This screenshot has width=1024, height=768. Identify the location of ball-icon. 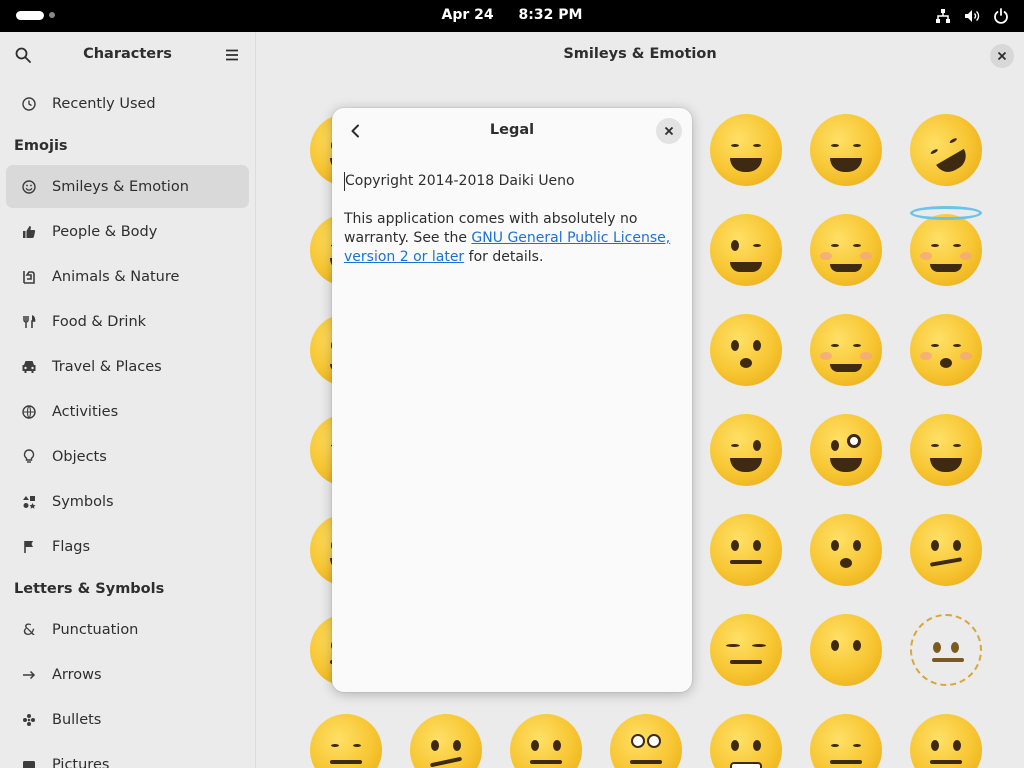
(29, 412).